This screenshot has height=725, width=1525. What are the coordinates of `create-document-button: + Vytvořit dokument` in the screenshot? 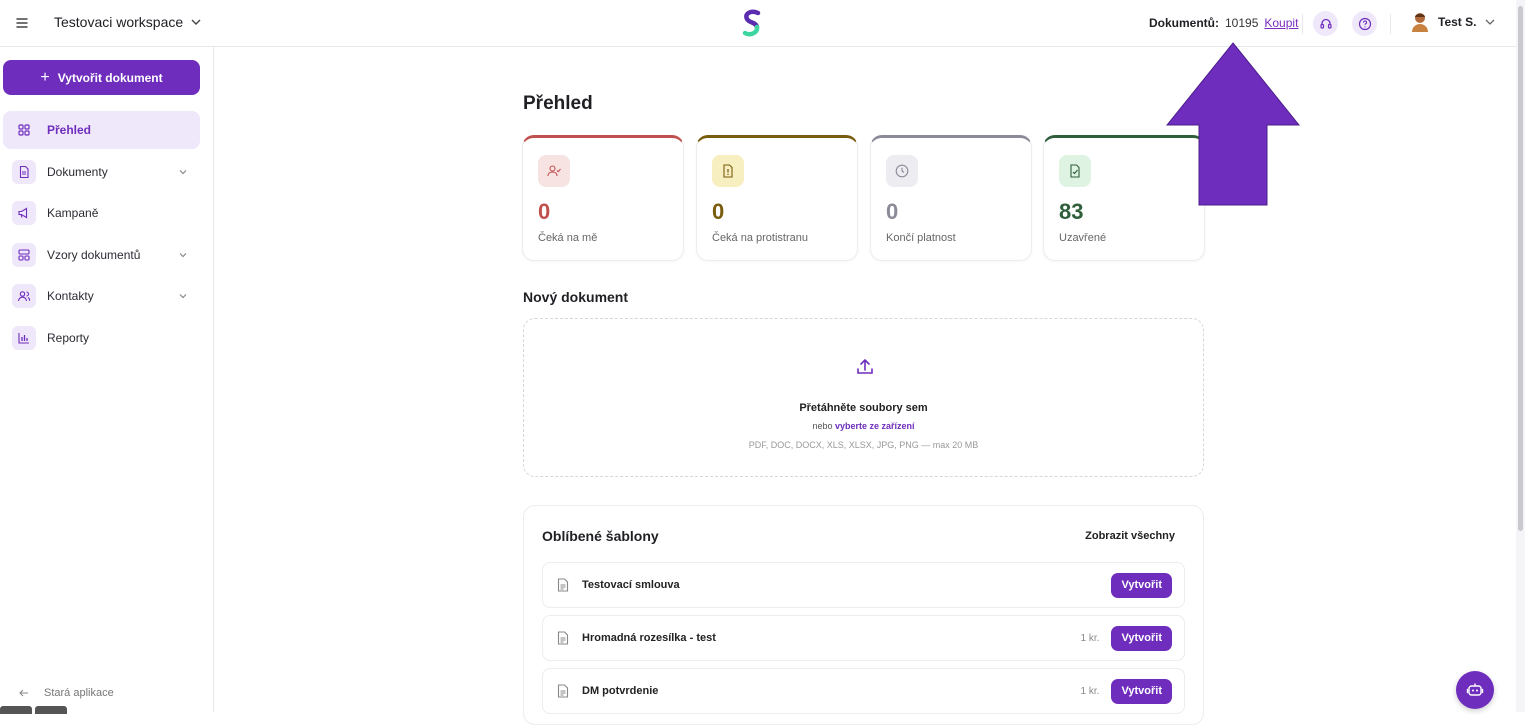 It's located at (101, 77).